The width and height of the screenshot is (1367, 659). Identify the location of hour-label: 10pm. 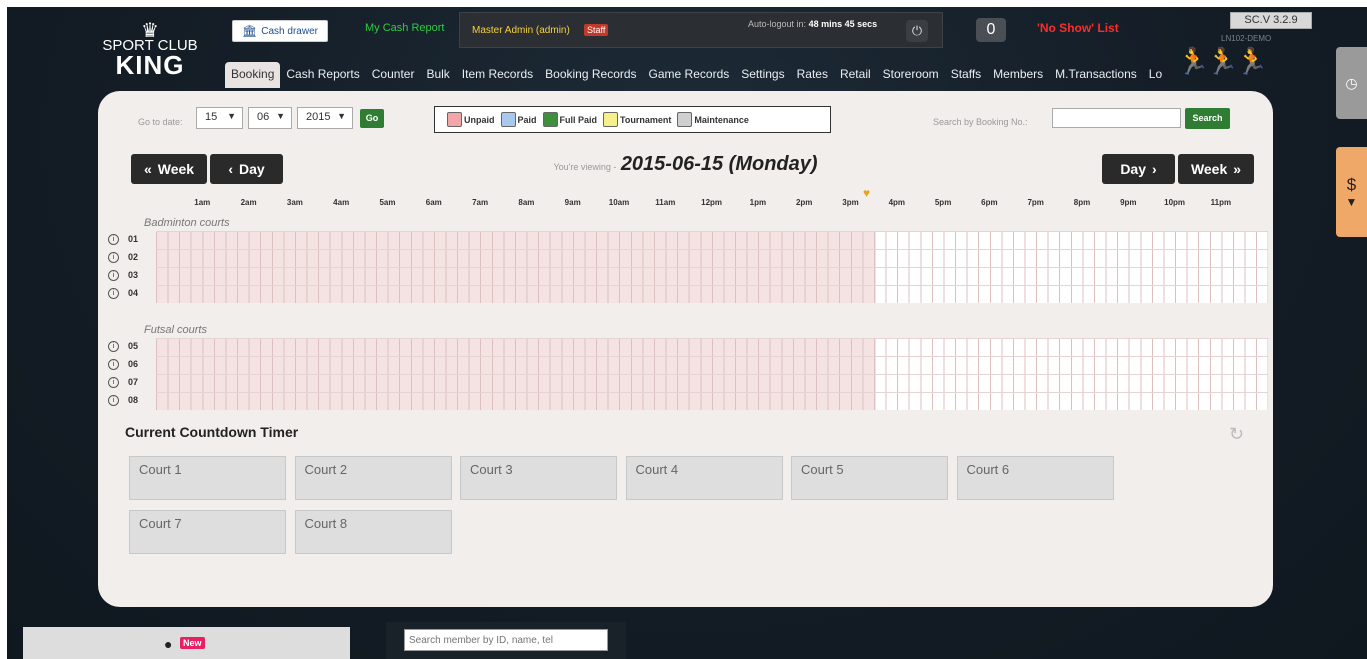
(1175, 202).